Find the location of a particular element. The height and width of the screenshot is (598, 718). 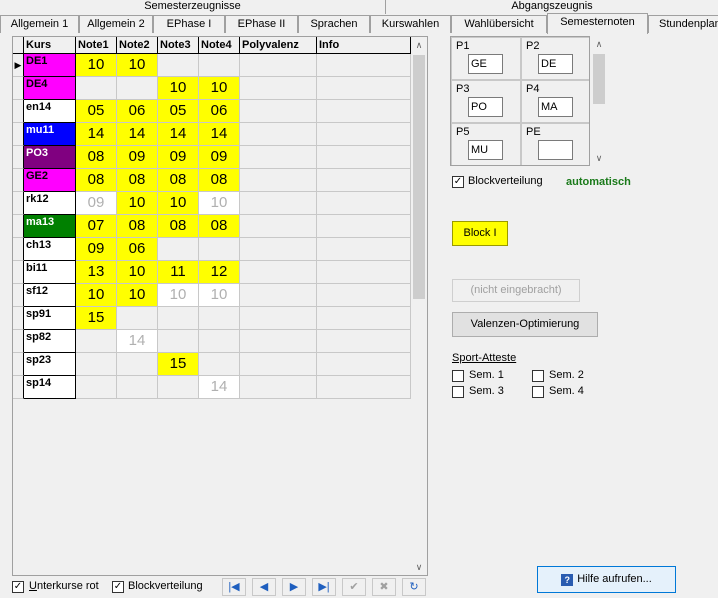

block-button: Block I is located at coordinates (480, 233).